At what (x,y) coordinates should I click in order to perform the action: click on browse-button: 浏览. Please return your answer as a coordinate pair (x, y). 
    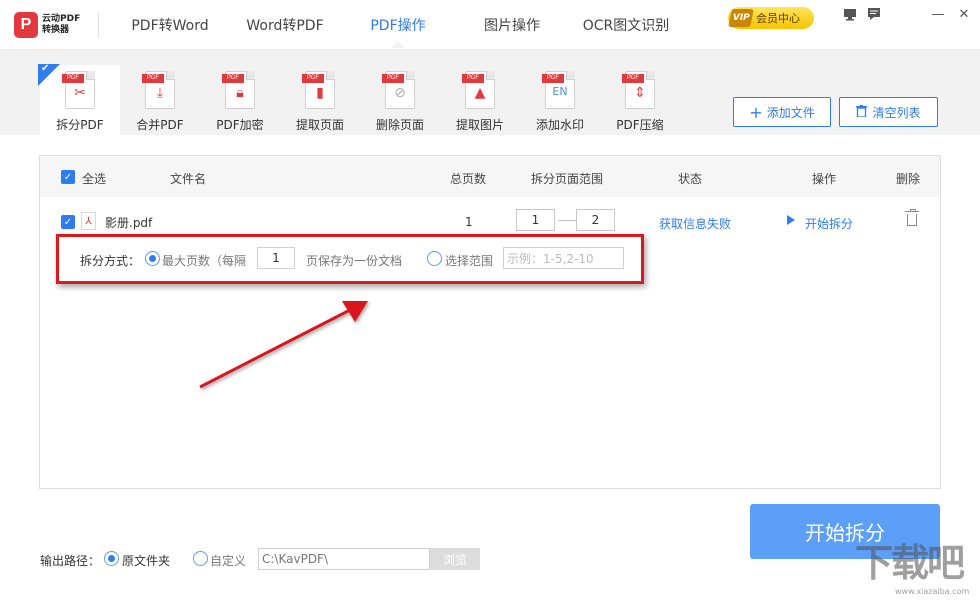
    Looking at the image, I should click on (455, 559).